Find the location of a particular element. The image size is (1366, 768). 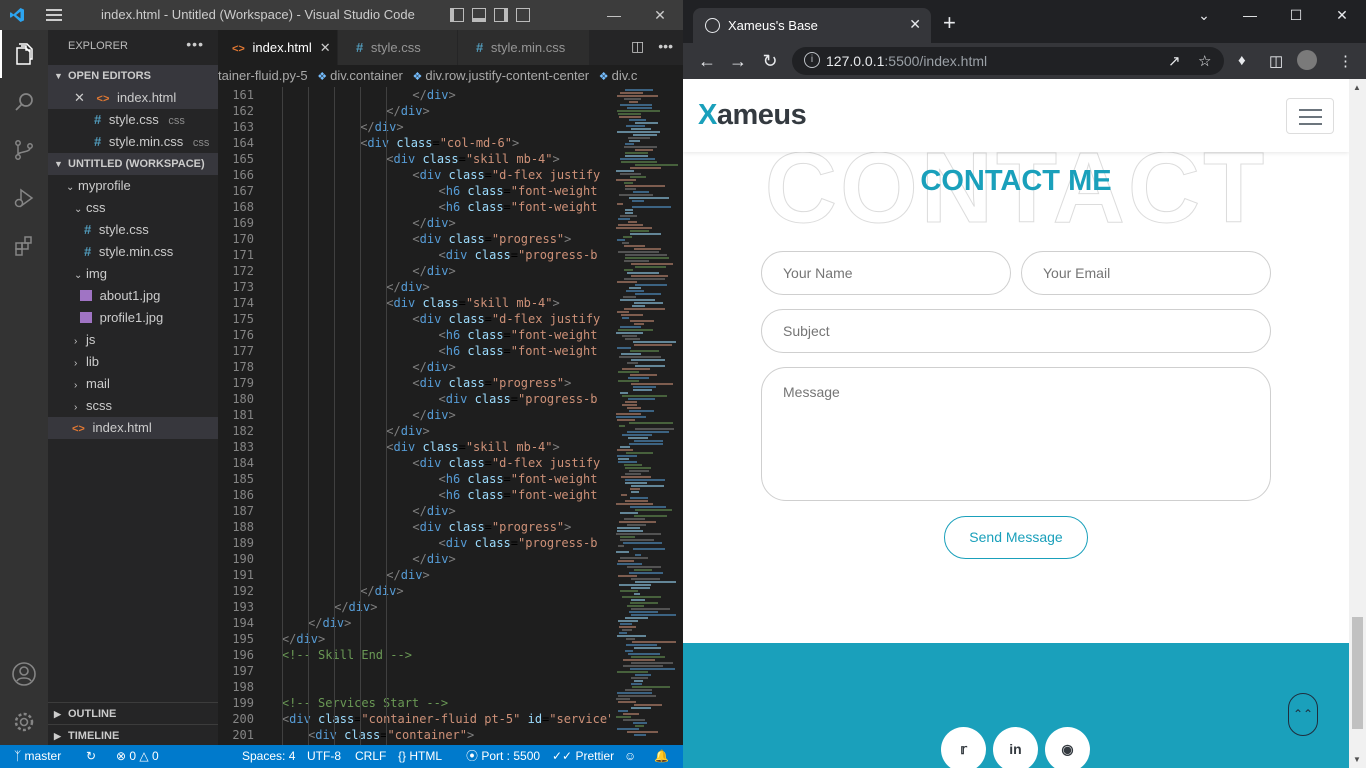

tab-style-css: # style.css is located at coordinates (397, 47).